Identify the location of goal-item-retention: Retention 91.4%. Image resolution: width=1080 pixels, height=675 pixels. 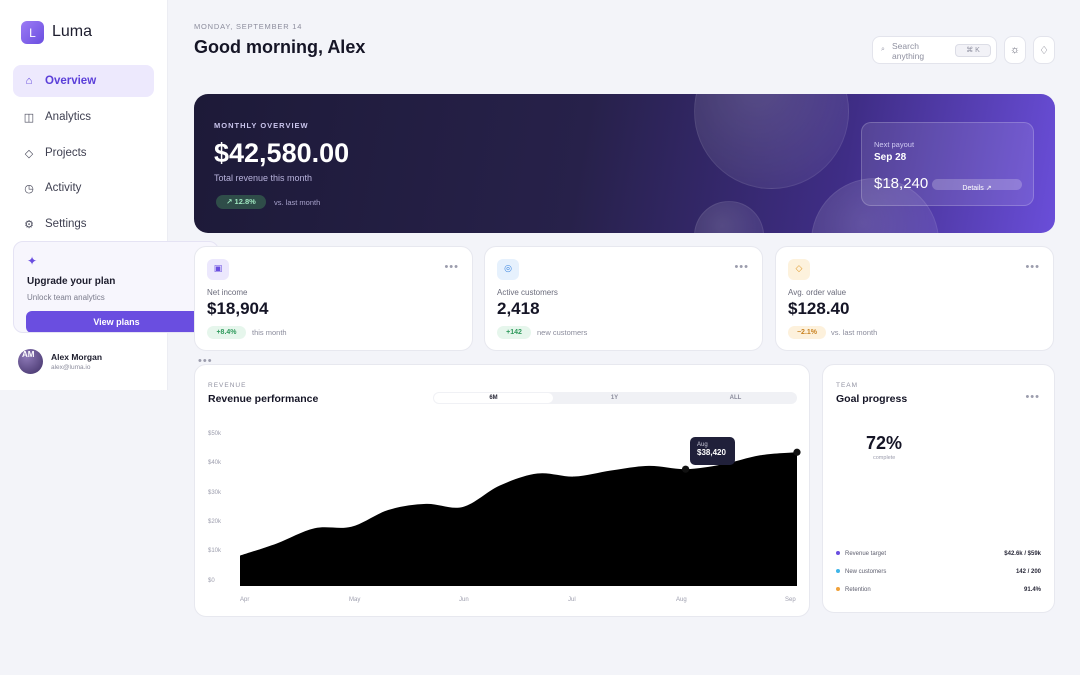
(938, 592).